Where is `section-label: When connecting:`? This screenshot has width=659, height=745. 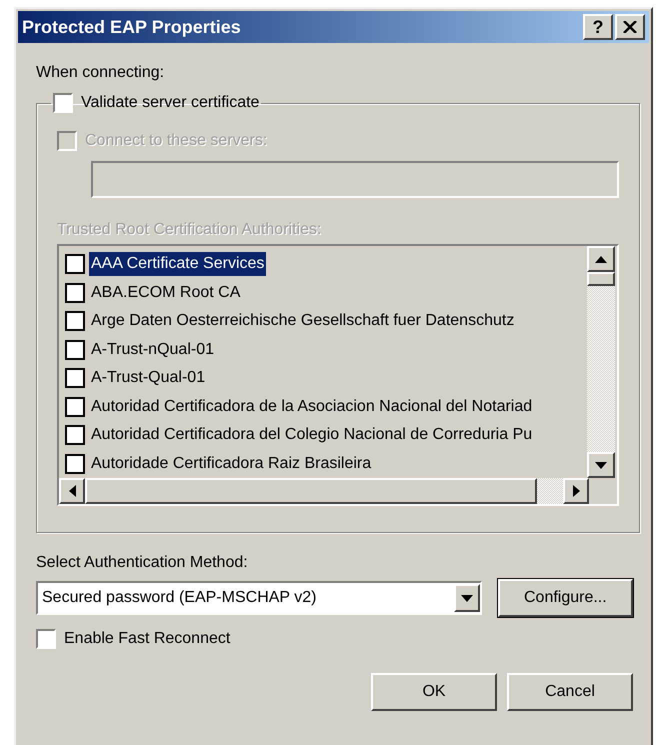 section-label: When connecting: is located at coordinates (101, 73).